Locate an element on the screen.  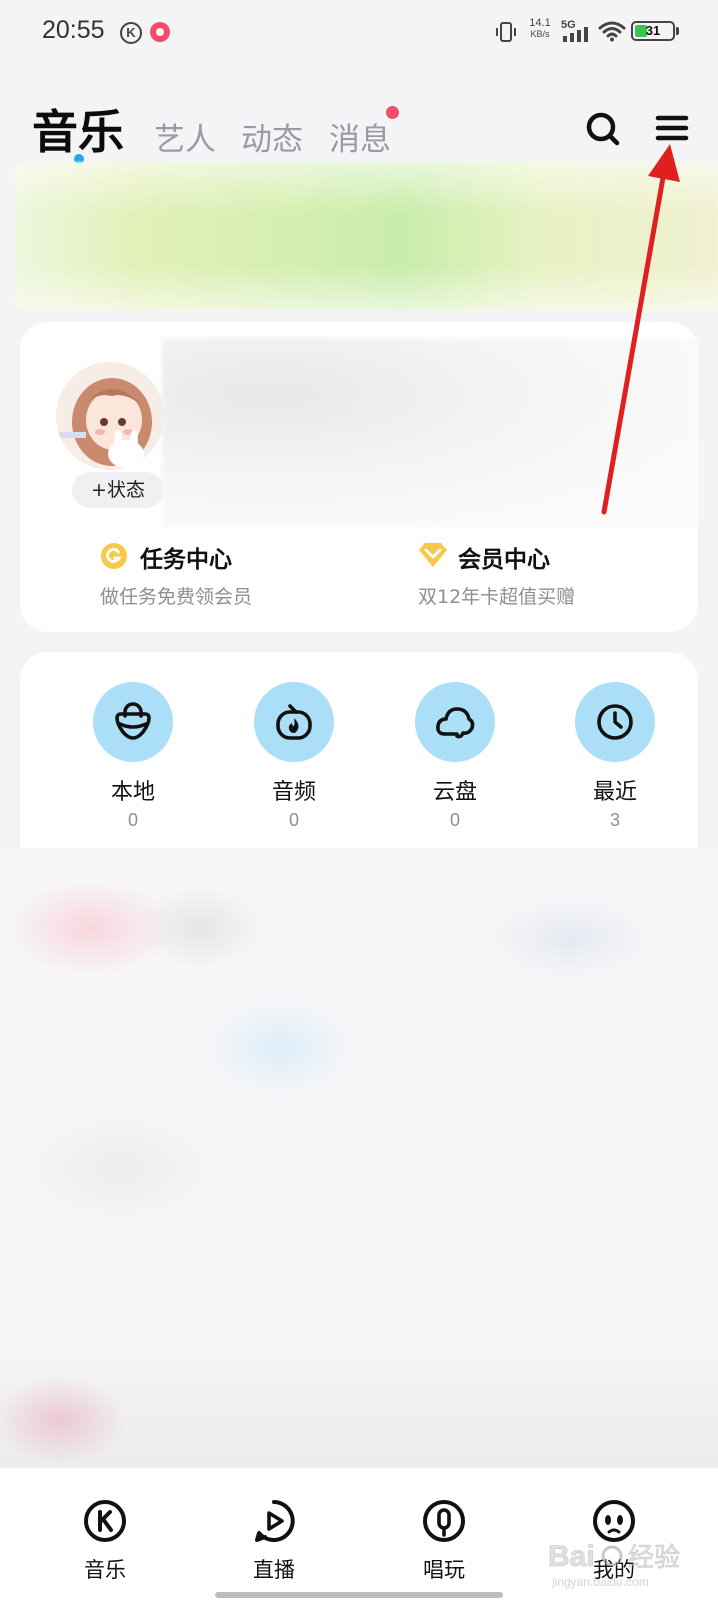
network-type-label: 5G is located at coordinates (568, 25).